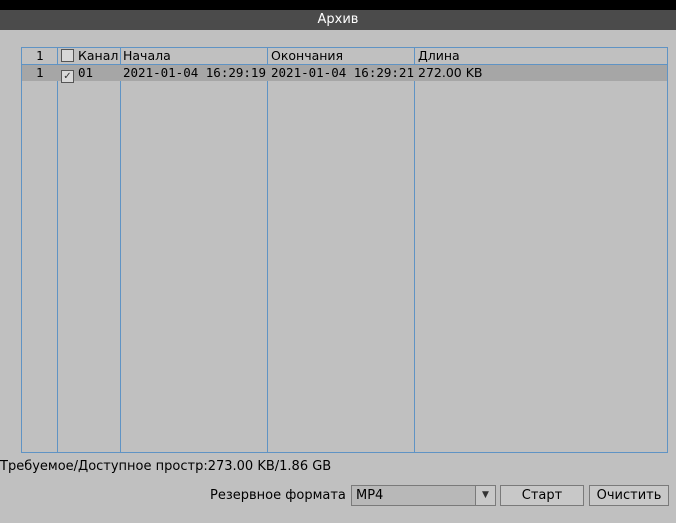 Image resolution: width=676 pixels, height=523 pixels. What do you see at coordinates (338, 20) in the screenshot?
I see `window-title: Архив` at bounding box center [338, 20].